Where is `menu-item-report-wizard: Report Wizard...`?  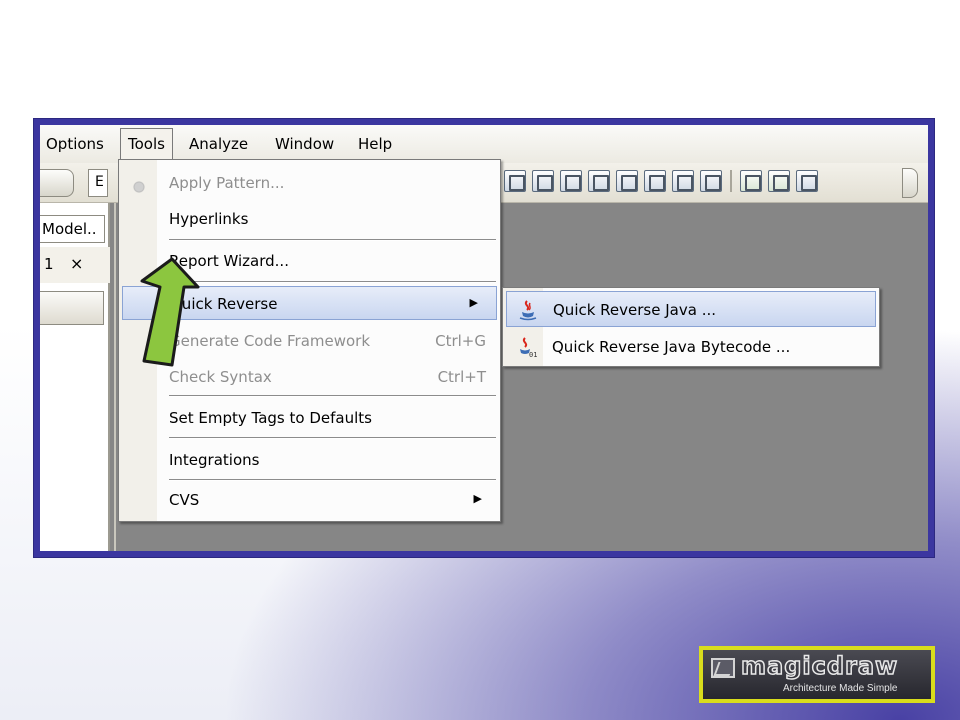
menu-item-report-wizard: Report Wizard... is located at coordinates (328, 261).